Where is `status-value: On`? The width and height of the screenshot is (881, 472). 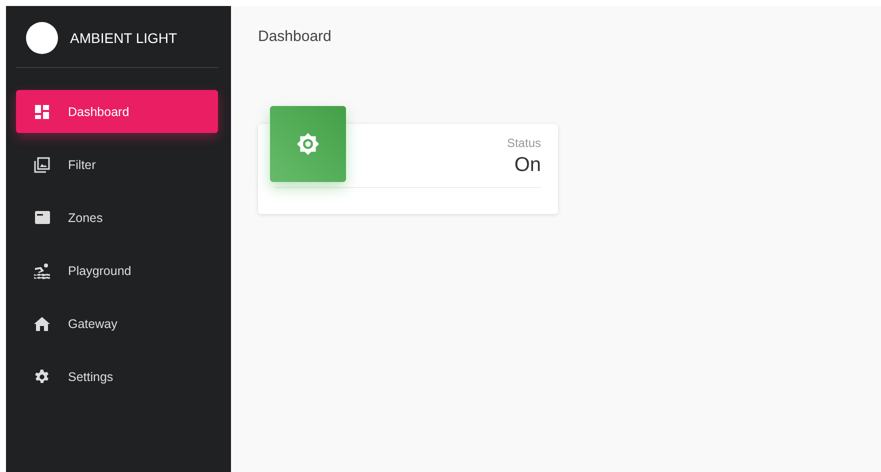
status-value: On is located at coordinates (527, 165).